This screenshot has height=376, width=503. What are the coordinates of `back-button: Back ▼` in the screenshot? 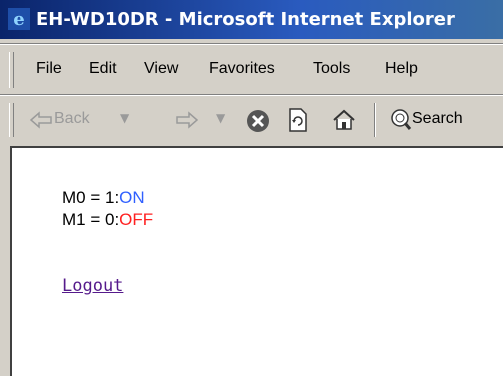 It's located at (91, 120).